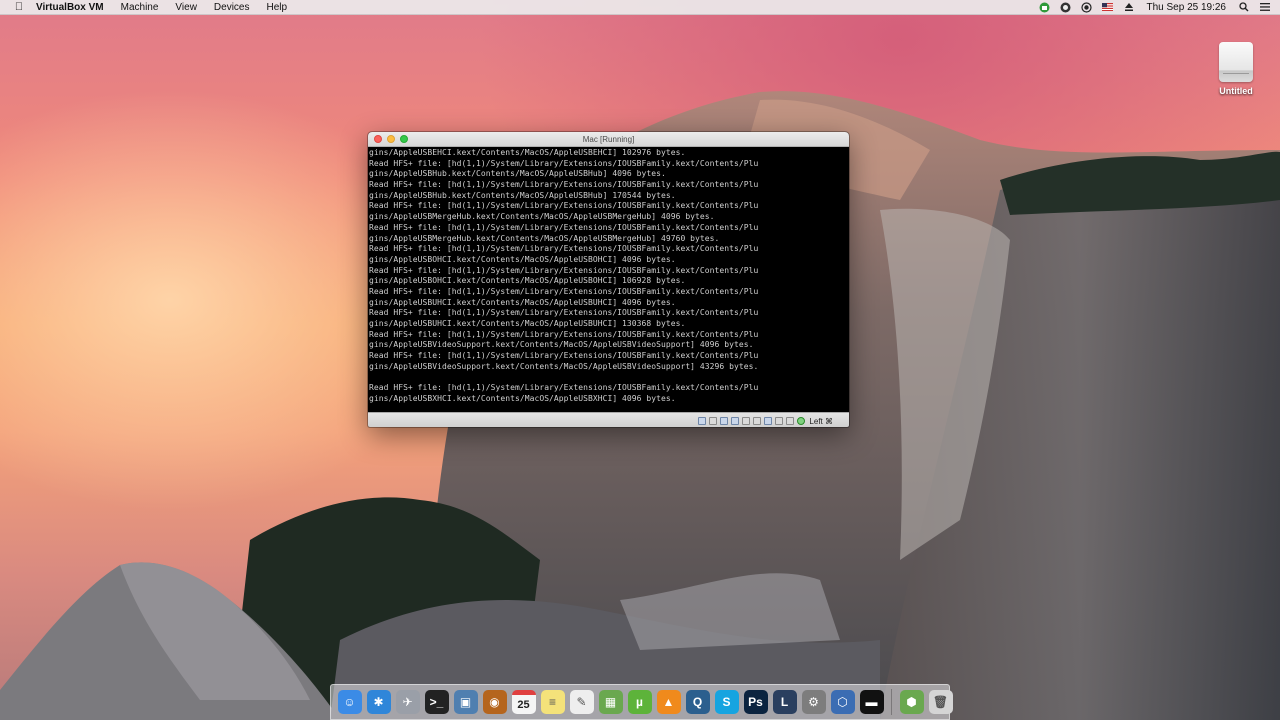 Image resolution: width=1280 pixels, height=720 pixels. What do you see at coordinates (349, 702) in the screenshot?
I see `dock-finder-icon: ☺` at bounding box center [349, 702].